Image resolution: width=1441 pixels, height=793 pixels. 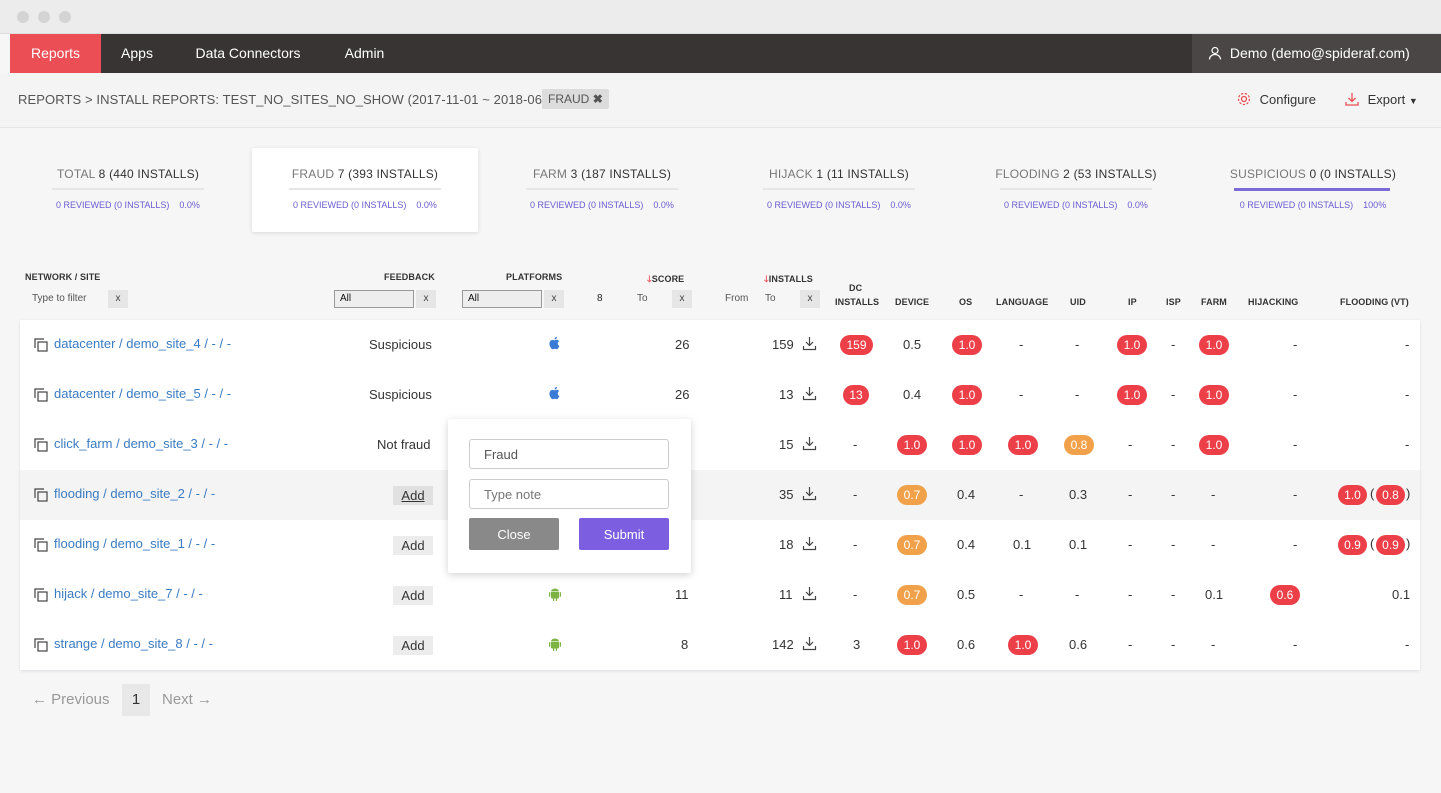 What do you see at coordinates (248, 53) in the screenshot?
I see `nav-data-connectors: Data Connectors` at bounding box center [248, 53].